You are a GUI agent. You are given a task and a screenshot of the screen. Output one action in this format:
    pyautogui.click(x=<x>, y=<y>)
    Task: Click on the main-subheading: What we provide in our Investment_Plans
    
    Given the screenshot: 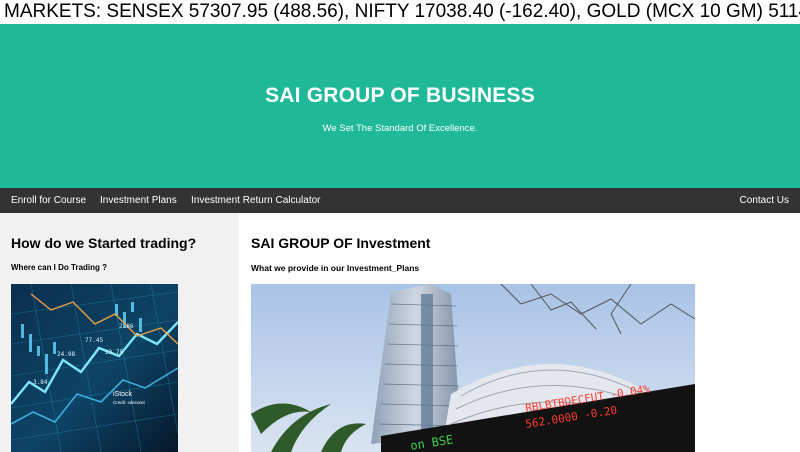 What is the action you would take?
    pyautogui.click(x=335, y=268)
    